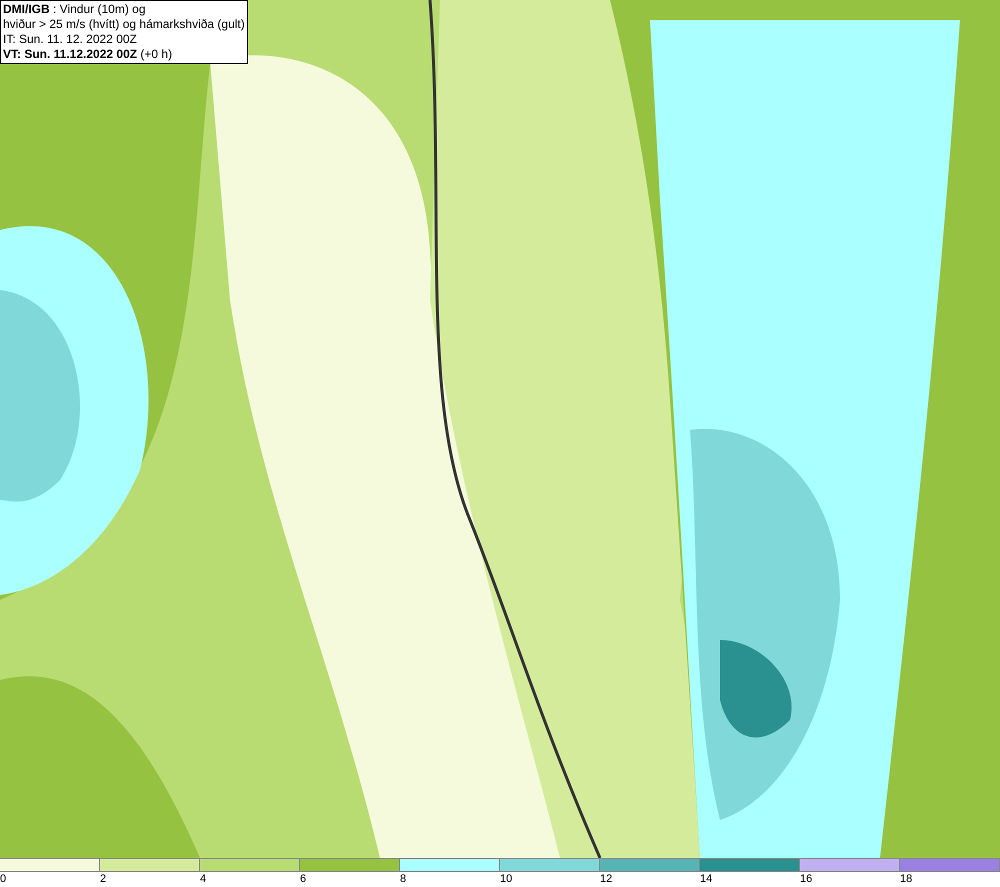 This screenshot has height=887, width=1000. What do you see at coordinates (124, 24) in the screenshot?
I see `info-line: hviður > 25 m/s (hvítt) og hámarkshviða (gult)` at bounding box center [124, 24].